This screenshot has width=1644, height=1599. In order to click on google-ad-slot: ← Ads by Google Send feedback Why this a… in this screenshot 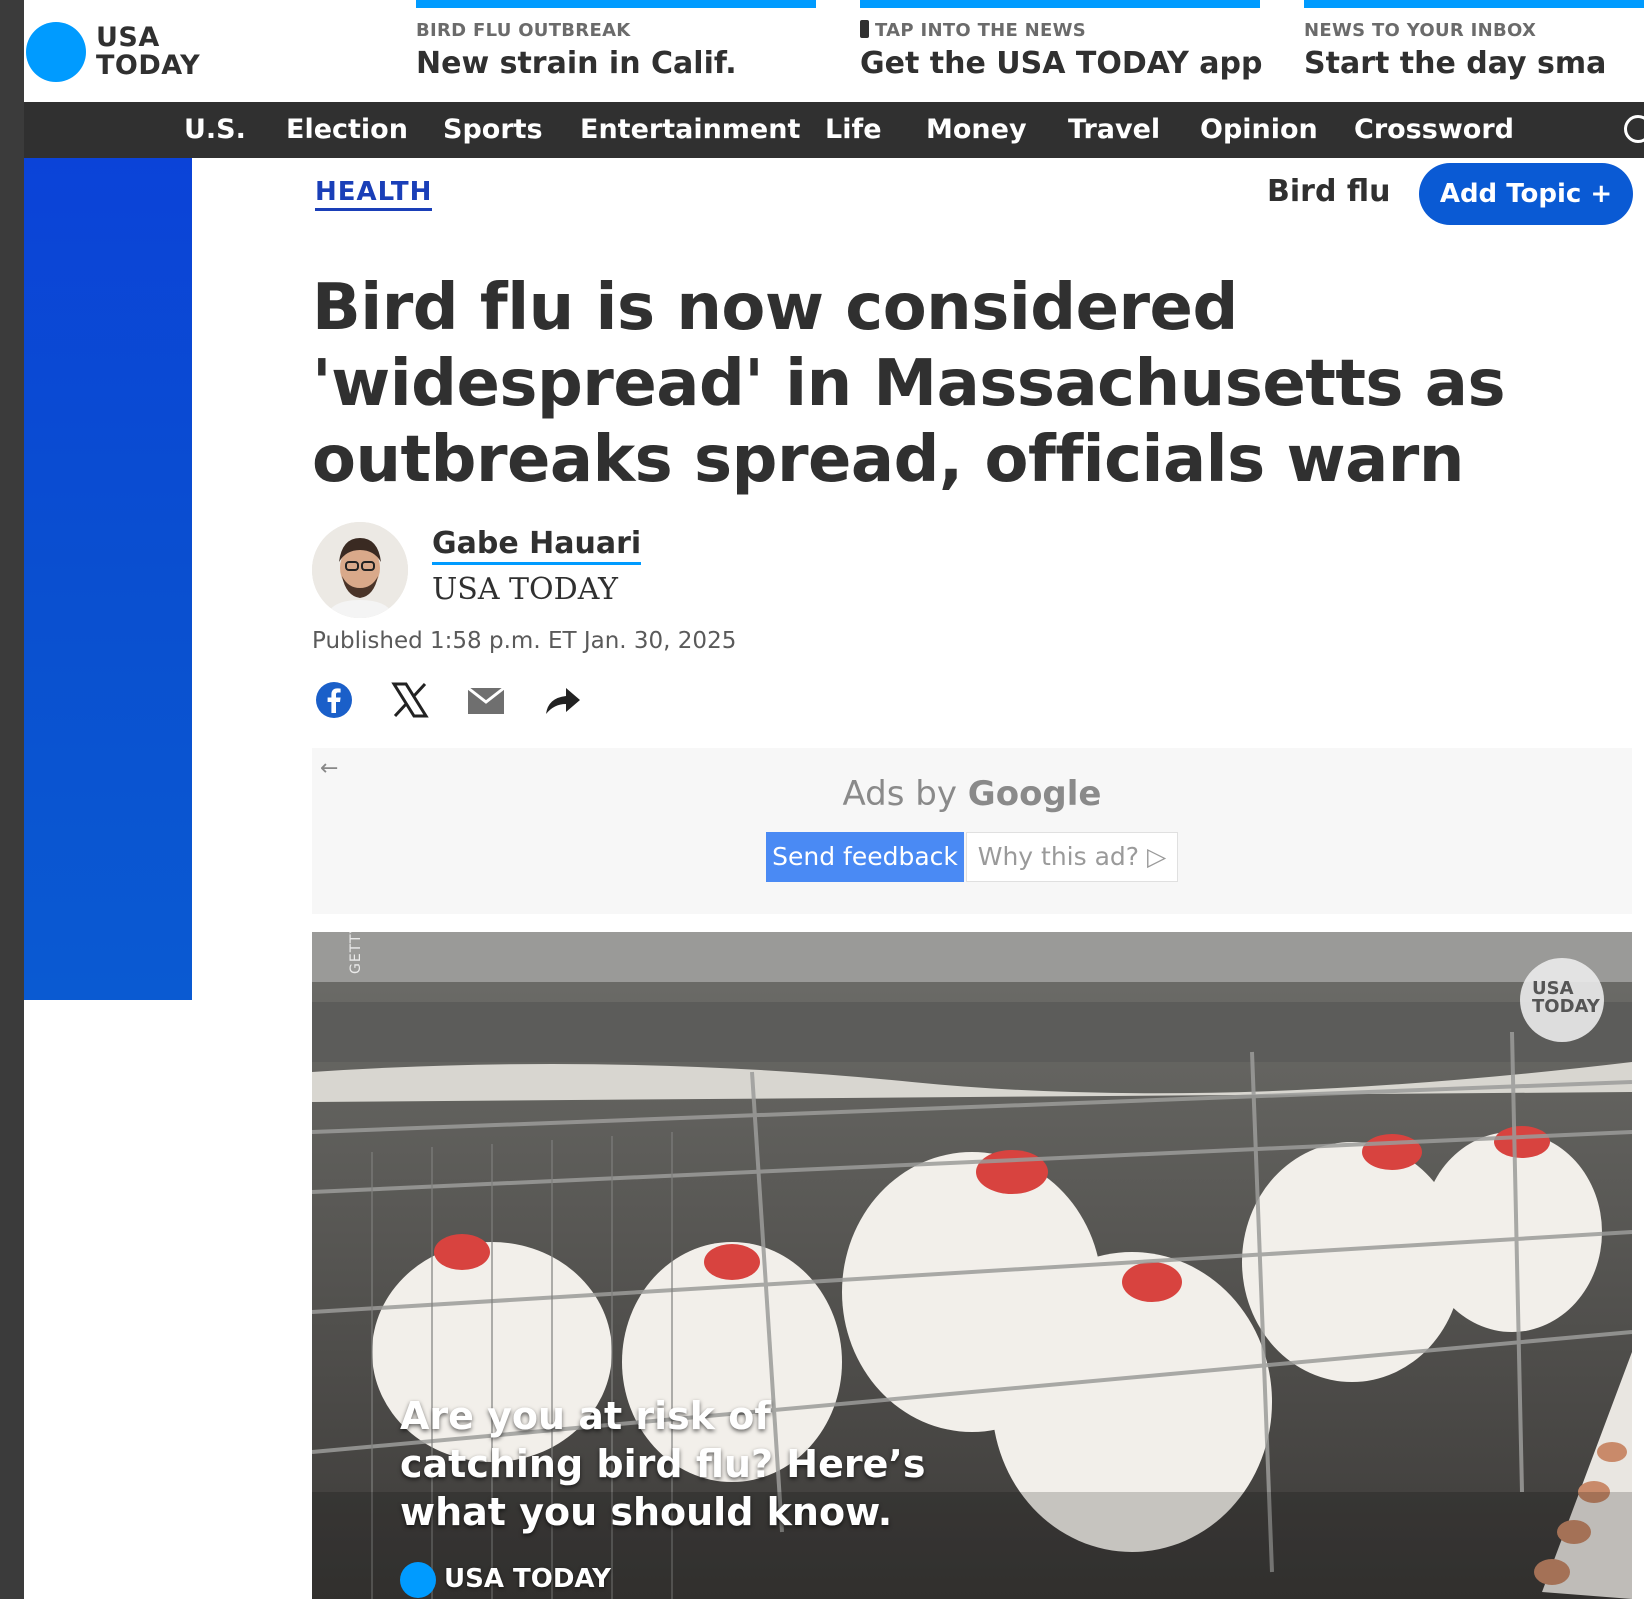, I will do `click(972, 831)`.